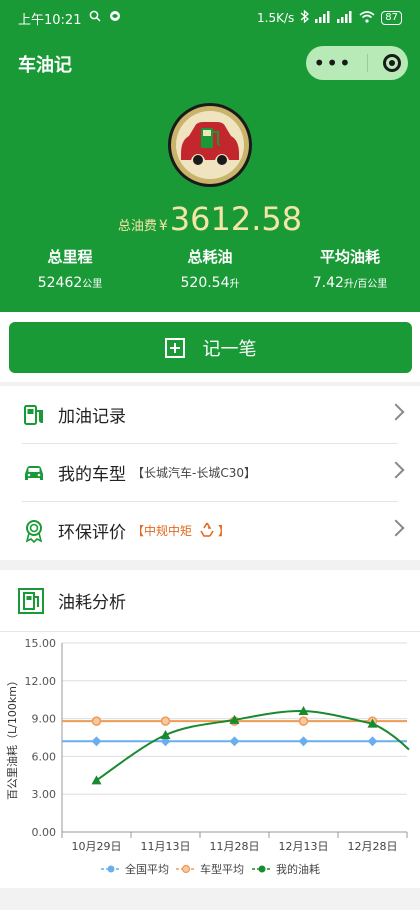 The image size is (420, 910). I want to click on x-tick-label: 11月13日, so click(166, 846).